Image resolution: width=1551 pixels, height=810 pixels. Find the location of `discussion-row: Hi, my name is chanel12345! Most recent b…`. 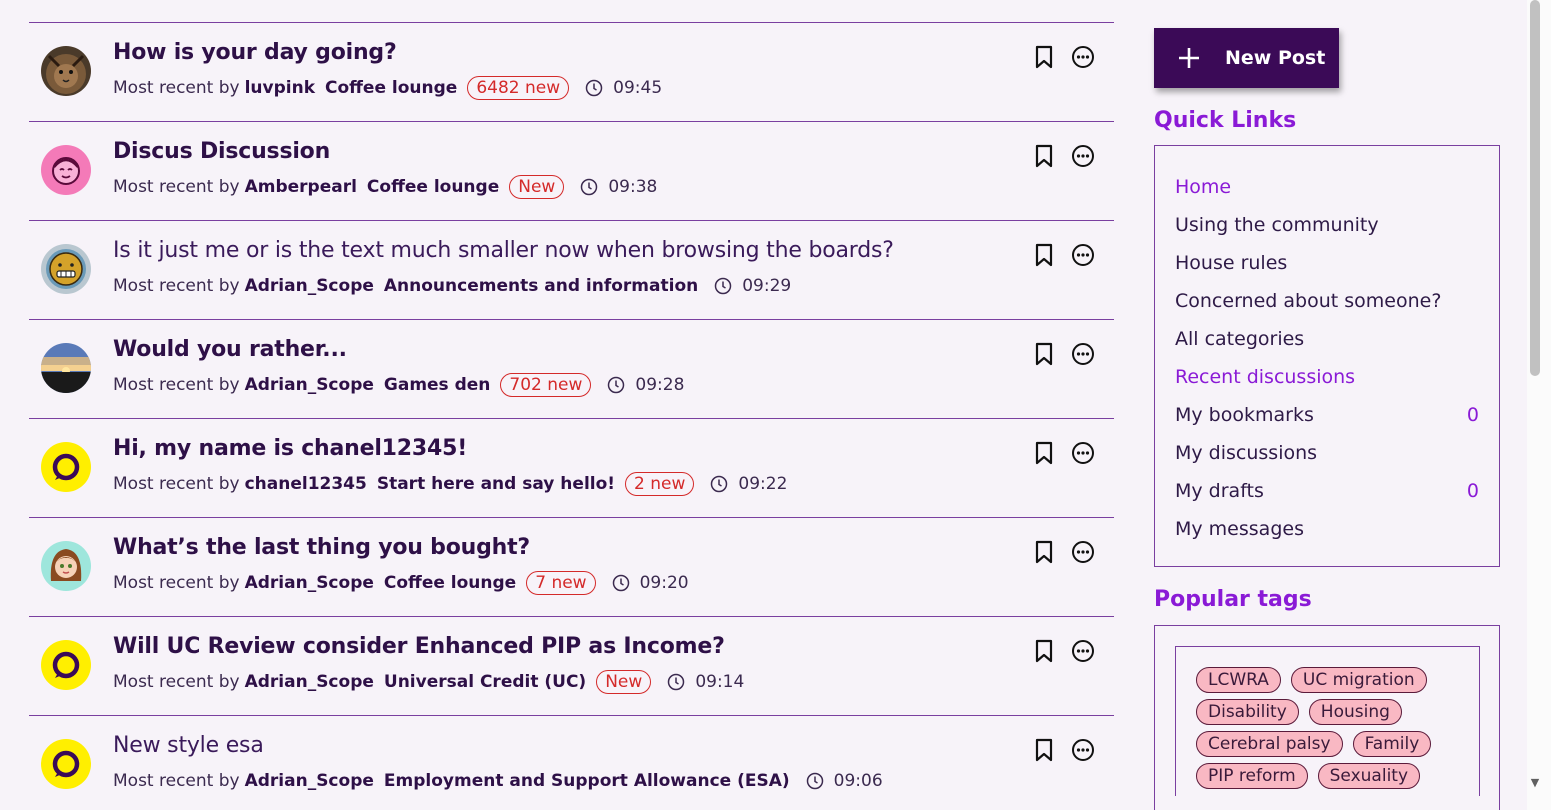

discussion-row: Hi, my name is chanel12345! Most recent b… is located at coordinates (571, 467).